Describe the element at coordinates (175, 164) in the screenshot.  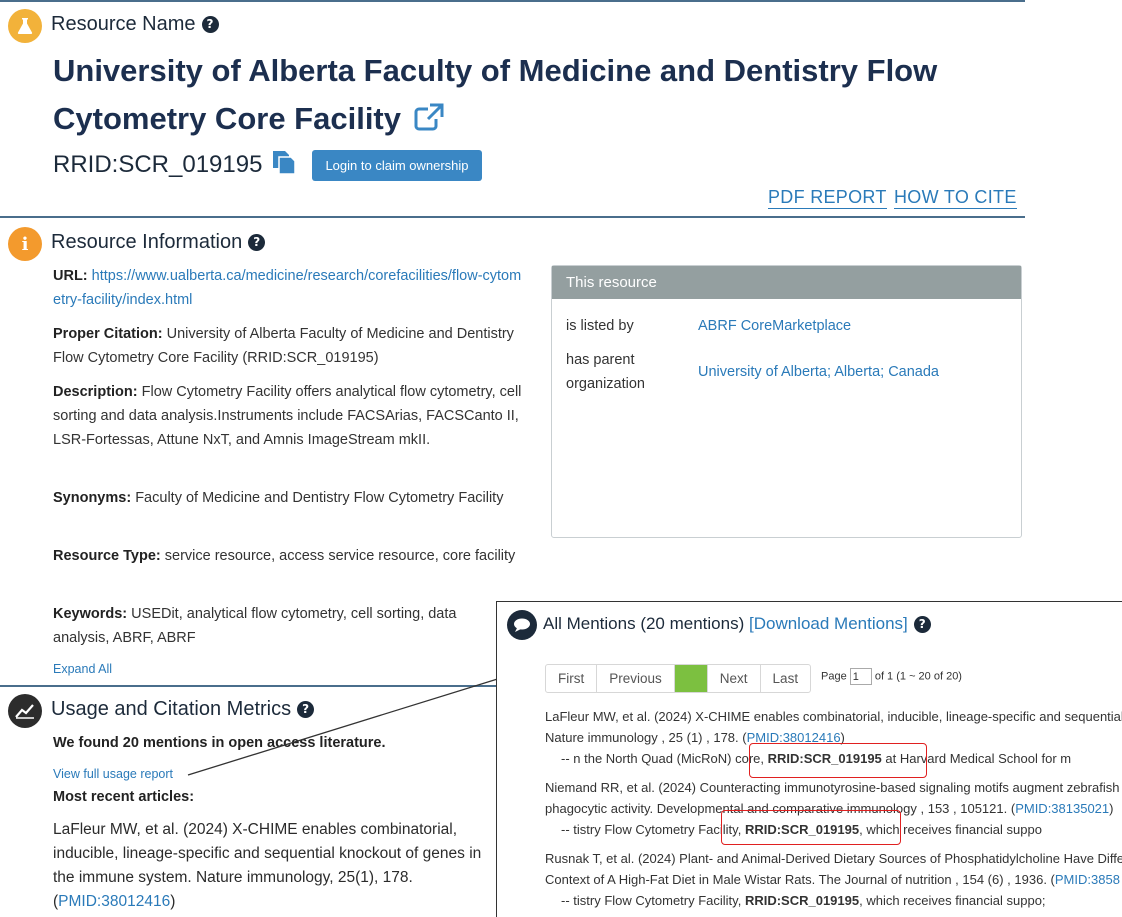
I see `rrid-label: RRID:SCR_019195` at that location.